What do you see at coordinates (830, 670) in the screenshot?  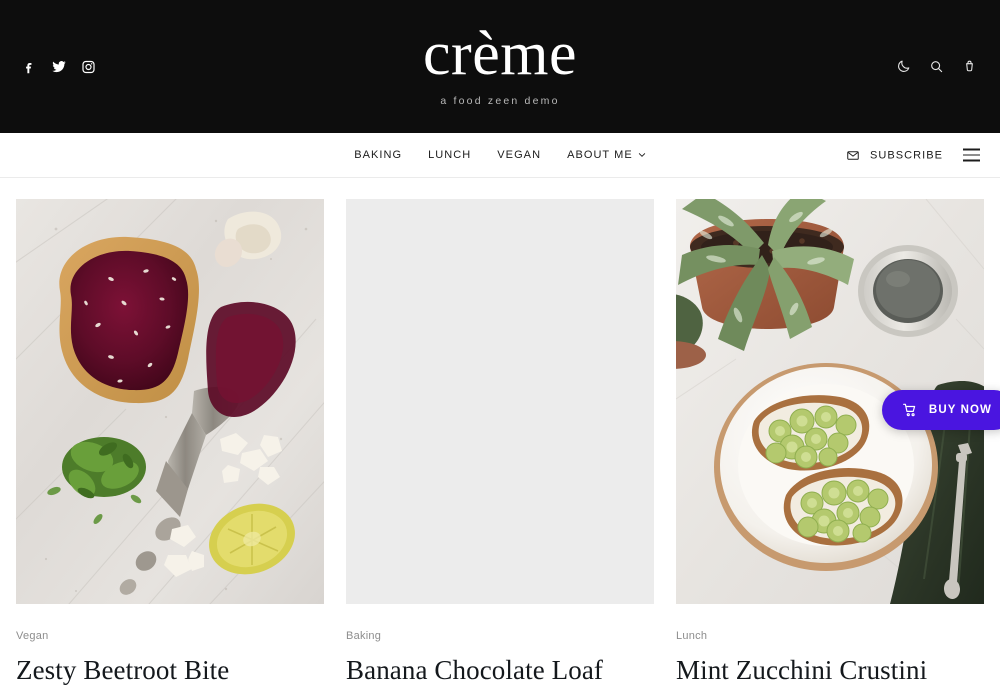 I see `post-title: Mint Zucchini Crustini` at bounding box center [830, 670].